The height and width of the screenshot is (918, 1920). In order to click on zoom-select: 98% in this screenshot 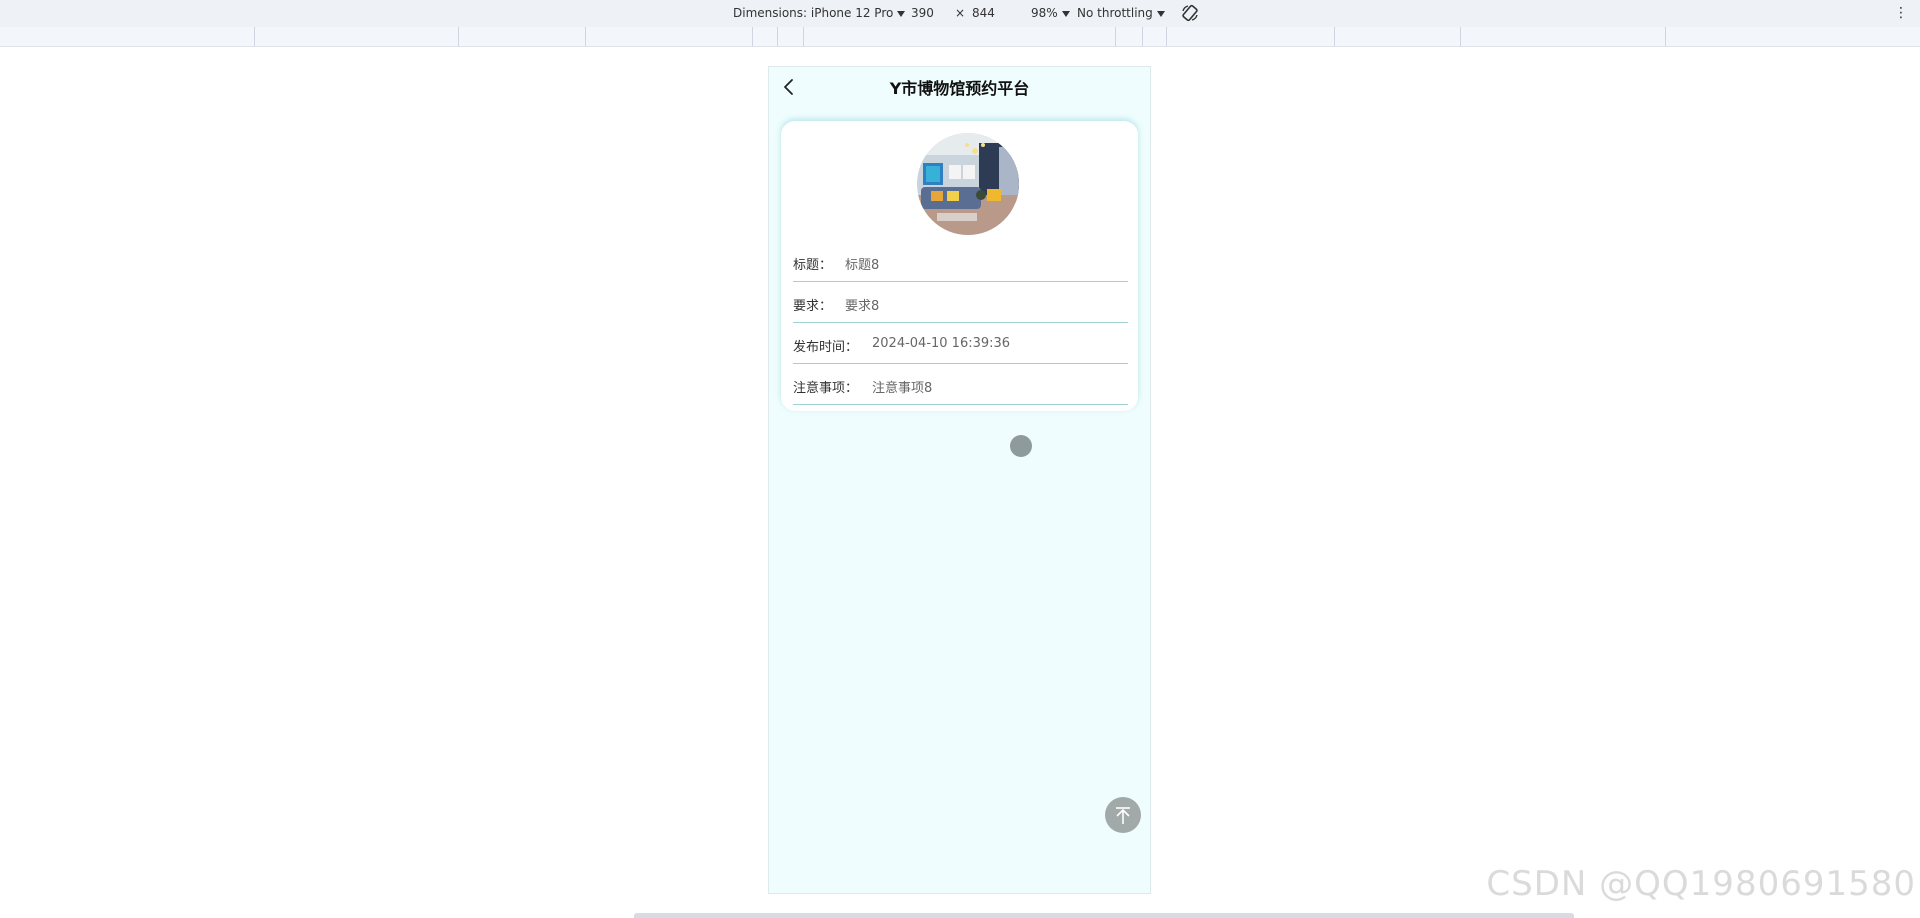, I will do `click(1050, 13)`.